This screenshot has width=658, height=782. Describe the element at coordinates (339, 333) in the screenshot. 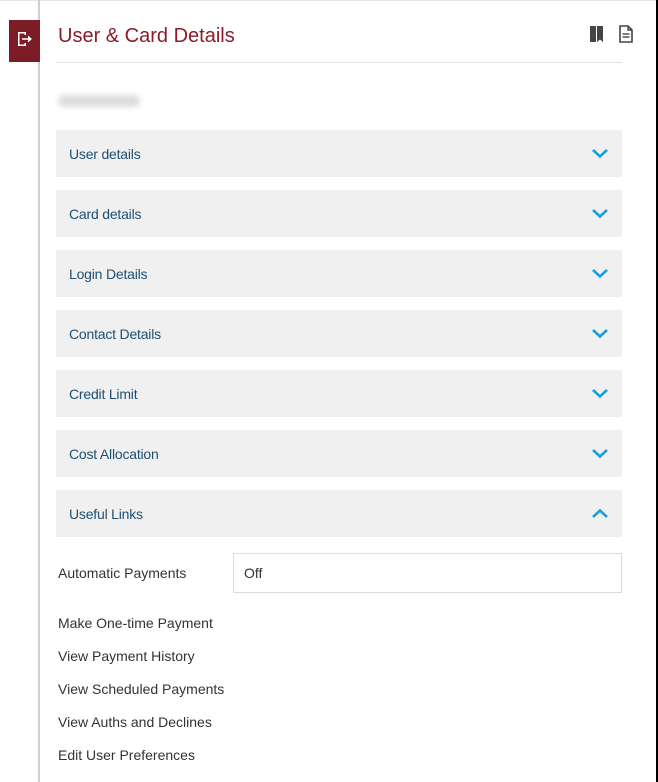

I see `accordion-contact-details: Contact Details` at that location.